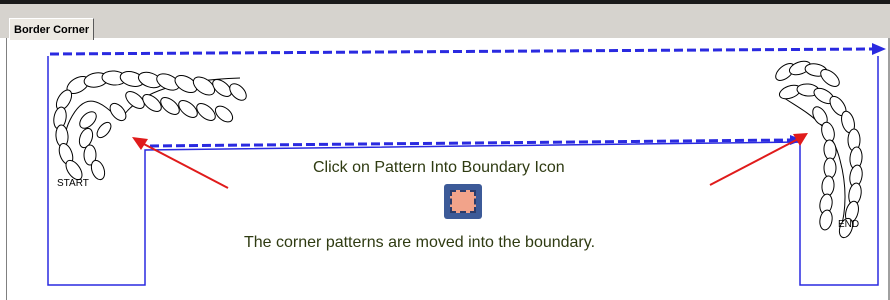 Image resolution: width=890 pixels, height=300 pixels. I want to click on pattern-square-icon, so click(463, 201).